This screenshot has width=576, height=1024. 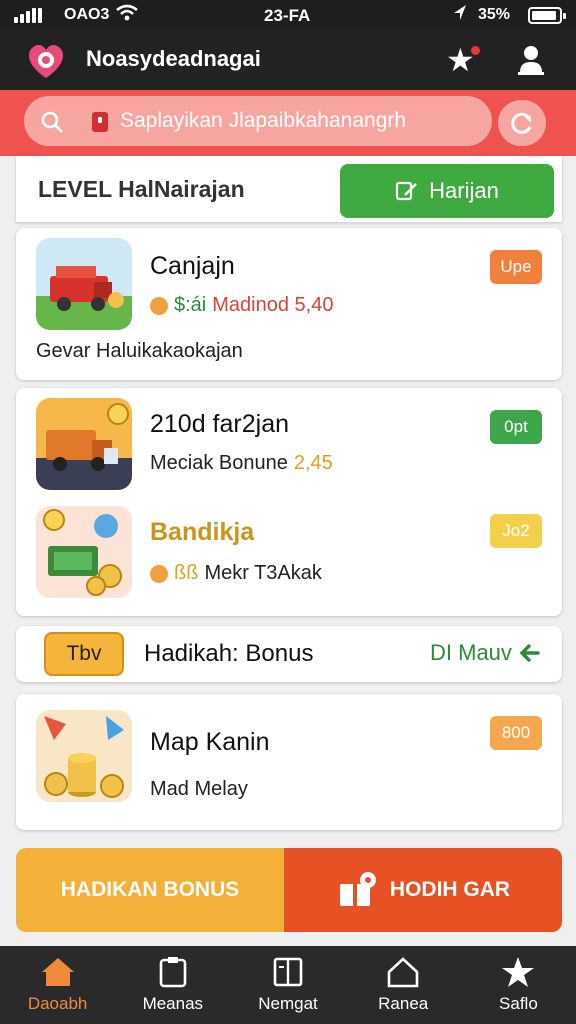 I want to click on clipboard-icon, so click(x=173, y=972).